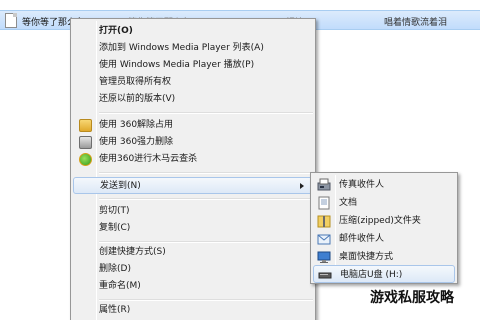  I want to click on menu-item-send-to: 发送到(N), so click(193, 185).